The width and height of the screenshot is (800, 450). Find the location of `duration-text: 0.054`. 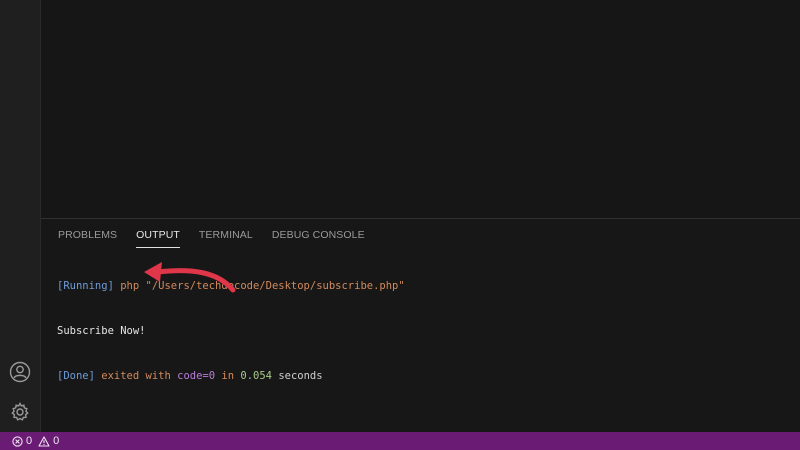

duration-text: 0.054 is located at coordinates (256, 376).